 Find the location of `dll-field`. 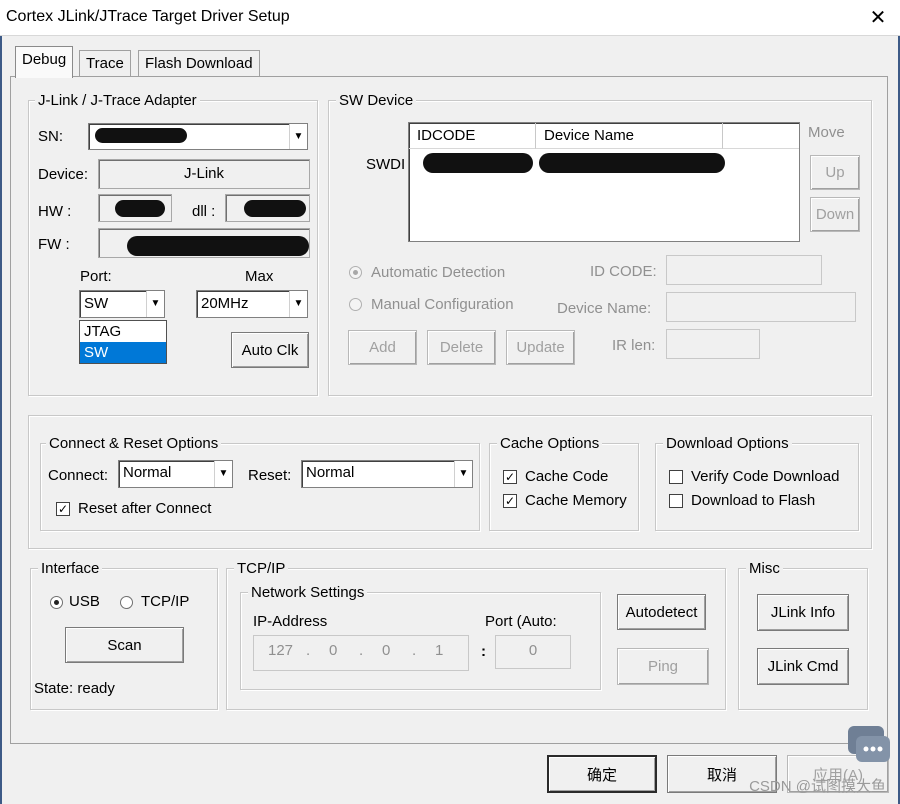

dll-field is located at coordinates (267, 208).